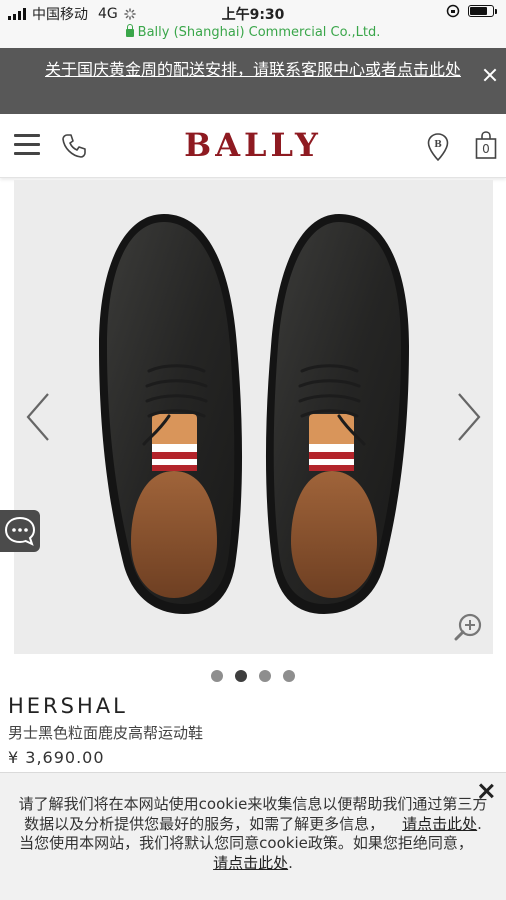 This screenshot has height=900, width=506. What do you see at coordinates (129, 30) in the screenshot?
I see `lock-icon` at bounding box center [129, 30].